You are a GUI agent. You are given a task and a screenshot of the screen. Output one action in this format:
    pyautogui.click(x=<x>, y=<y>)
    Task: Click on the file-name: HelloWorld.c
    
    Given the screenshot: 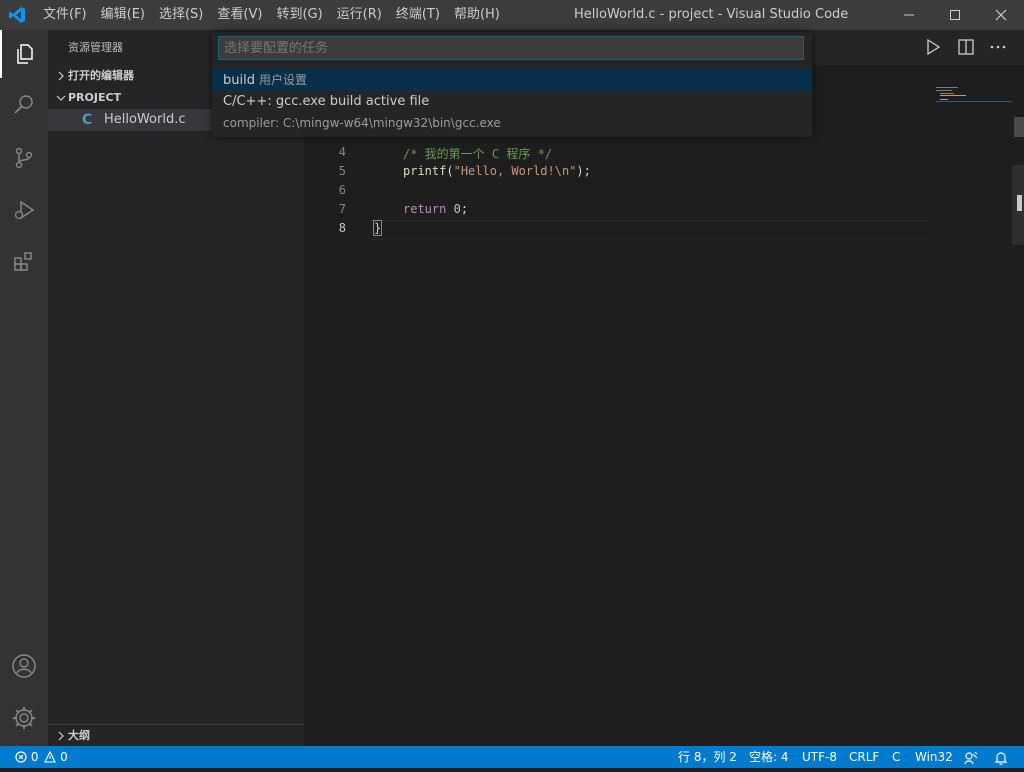 What is the action you would take?
    pyautogui.click(x=145, y=119)
    